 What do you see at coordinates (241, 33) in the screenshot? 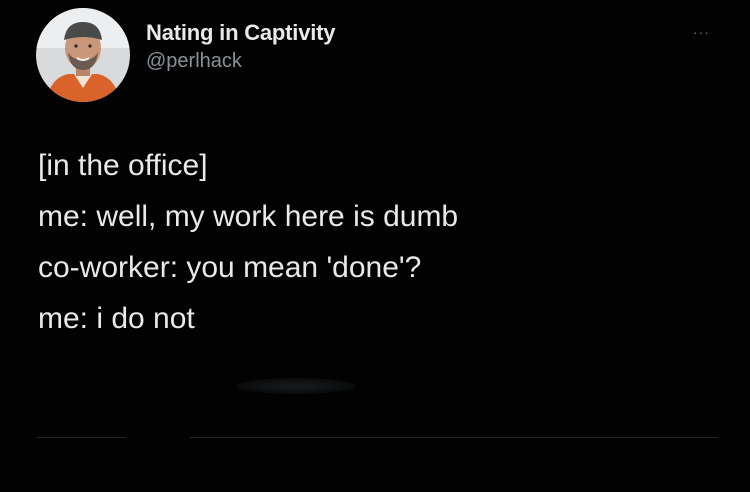
I see `display-name: Nating in Captivity` at bounding box center [241, 33].